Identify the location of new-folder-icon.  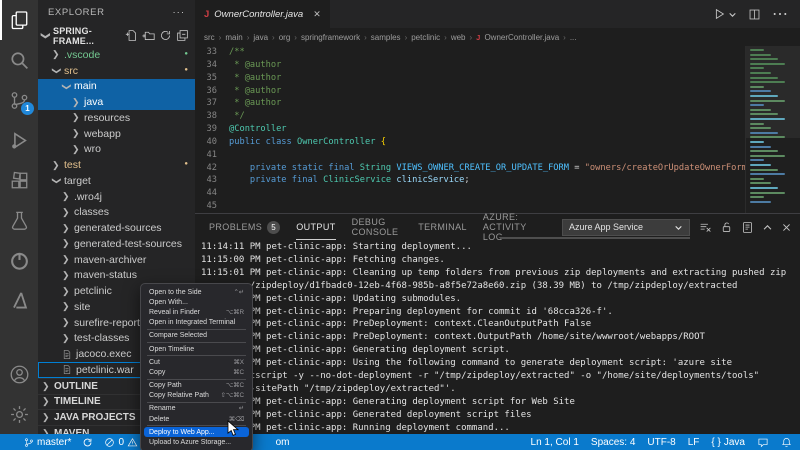
(148, 35).